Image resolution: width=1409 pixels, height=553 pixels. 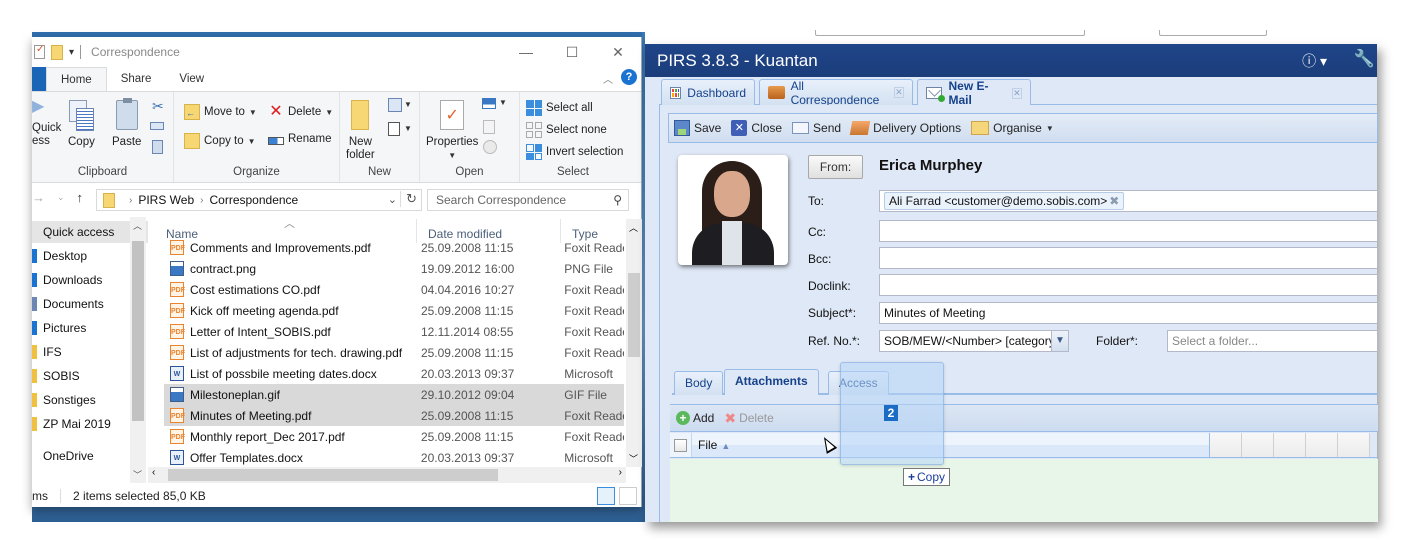 I want to click on help-icon: ?, so click(x=629, y=77).